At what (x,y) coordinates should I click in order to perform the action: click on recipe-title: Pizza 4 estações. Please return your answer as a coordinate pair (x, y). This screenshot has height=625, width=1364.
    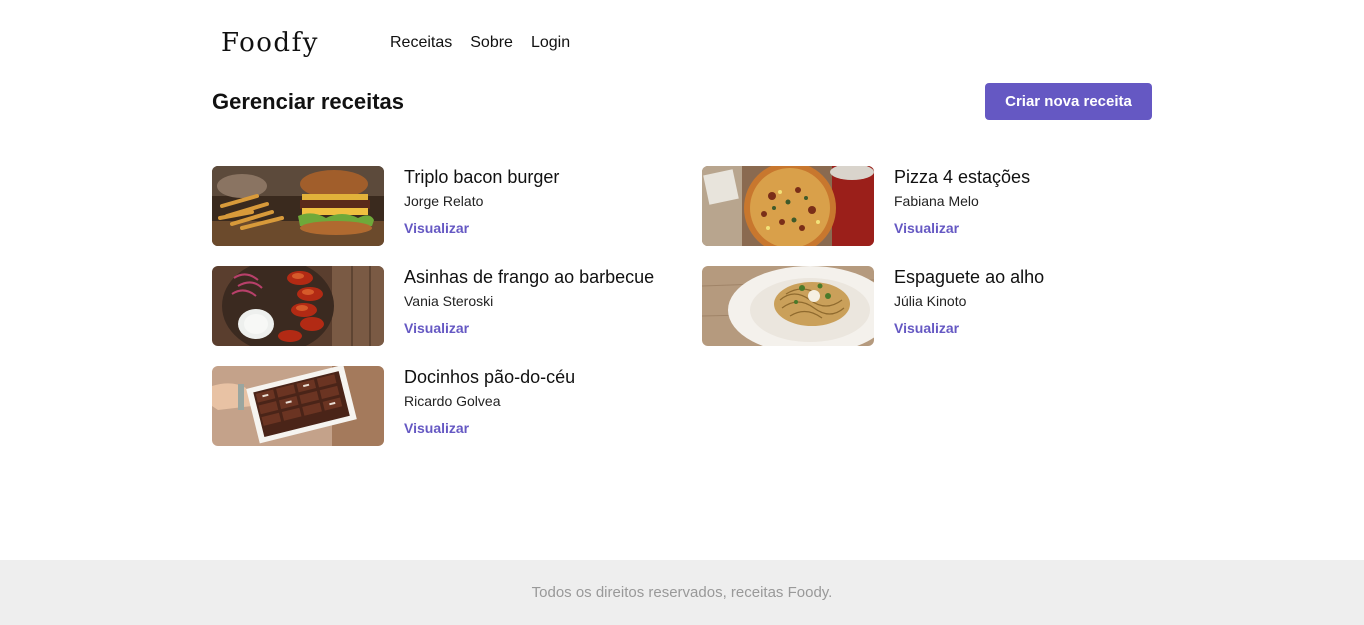
    Looking at the image, I should click on (962, 177).